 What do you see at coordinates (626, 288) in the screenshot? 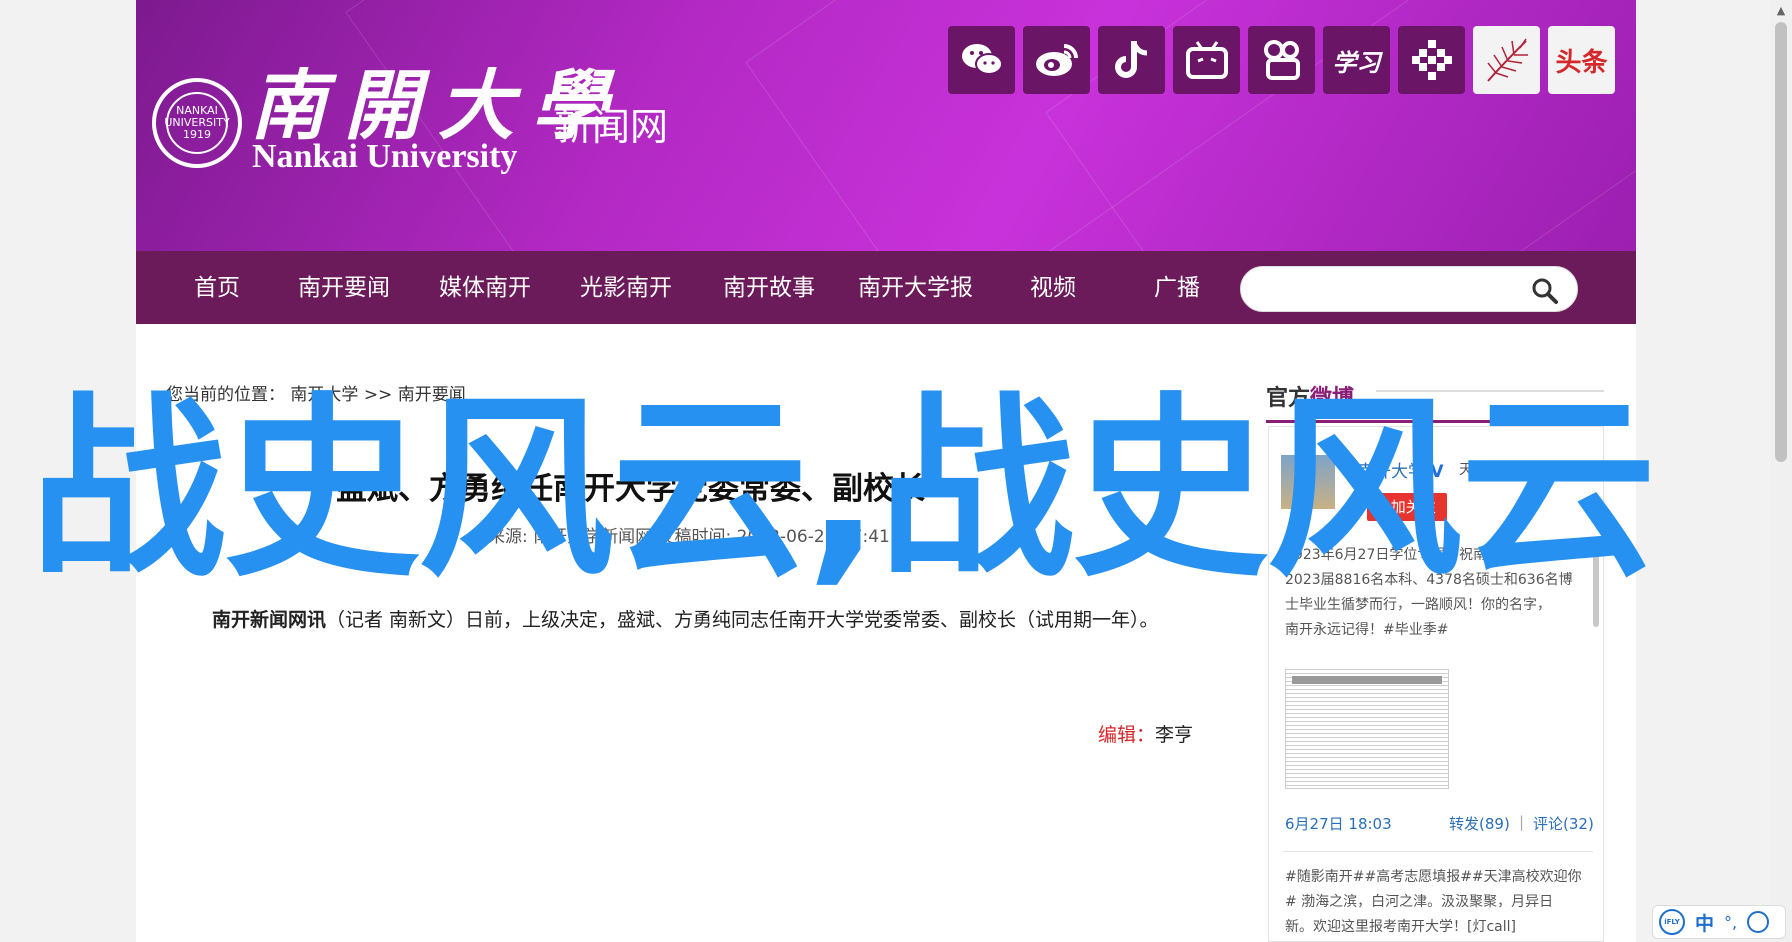
I see `nav-item-photo: 光影南开` at bounding box center [626, 288].